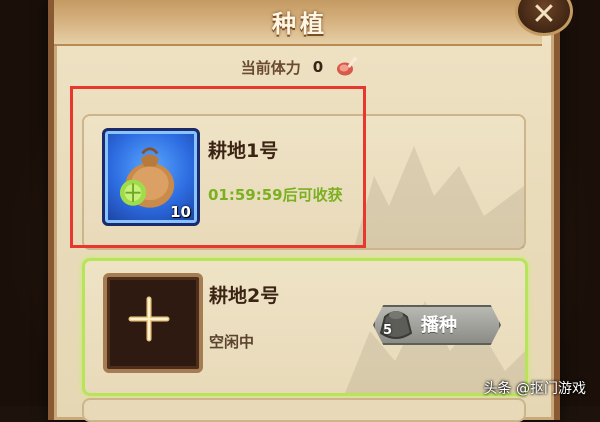 This screenshot has height=422, width=600. I want to click on seed-count: 5, so click(388, 330).